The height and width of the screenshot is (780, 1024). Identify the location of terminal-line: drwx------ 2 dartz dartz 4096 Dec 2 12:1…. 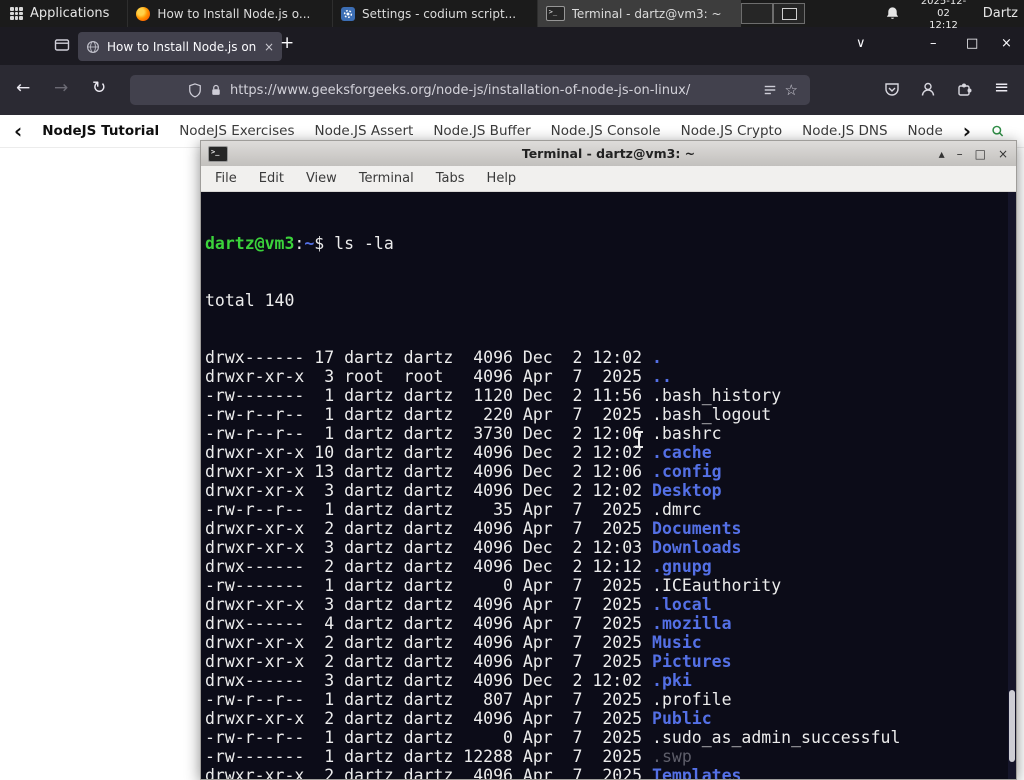
(610, 566).